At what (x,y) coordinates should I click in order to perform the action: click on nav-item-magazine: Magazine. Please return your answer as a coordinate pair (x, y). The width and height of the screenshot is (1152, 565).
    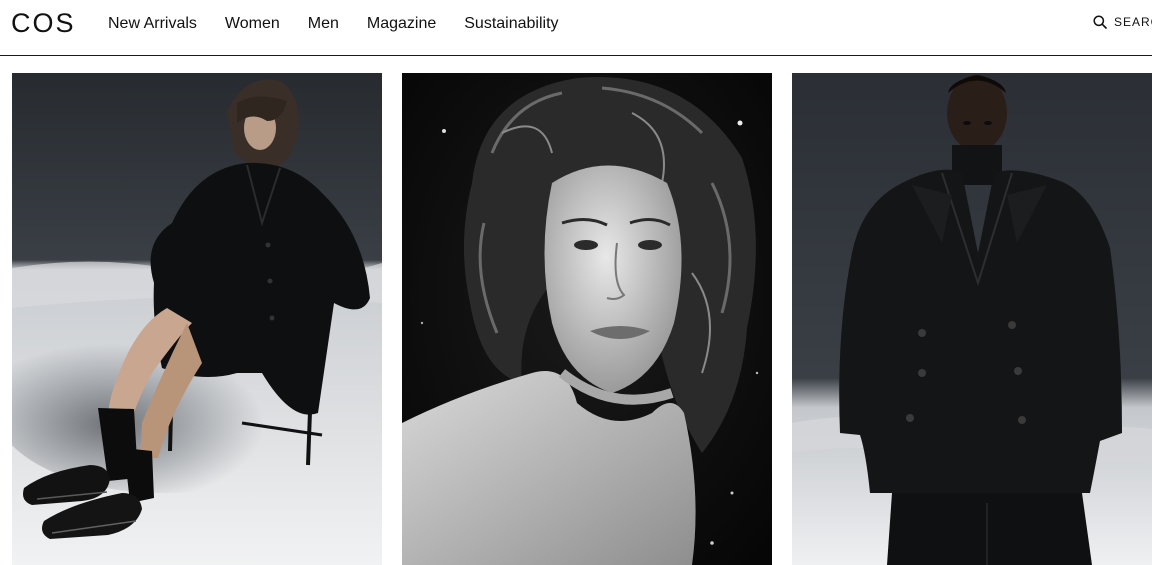
    Looking at the image, I should click on (401, 24).